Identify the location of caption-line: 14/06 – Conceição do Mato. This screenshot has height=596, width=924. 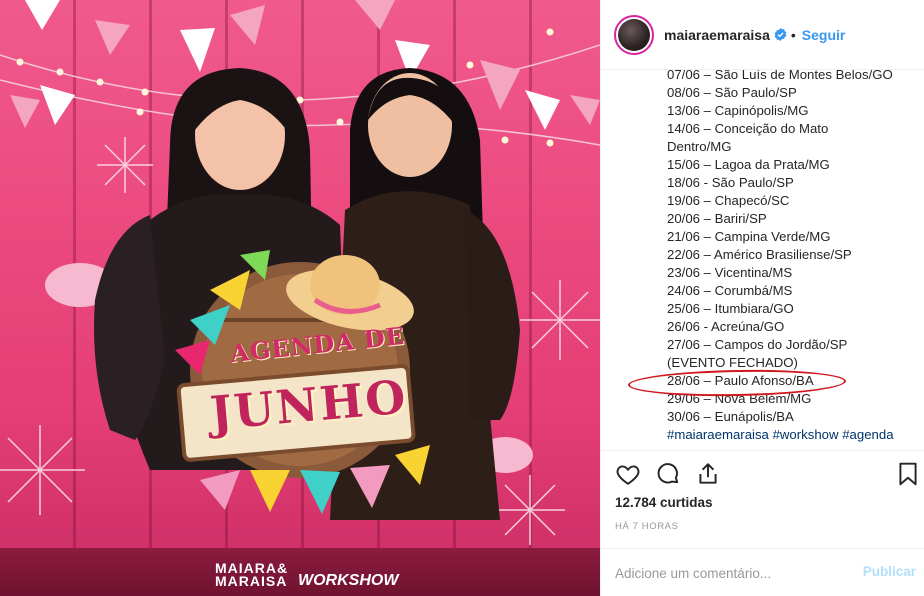
(748, 128).